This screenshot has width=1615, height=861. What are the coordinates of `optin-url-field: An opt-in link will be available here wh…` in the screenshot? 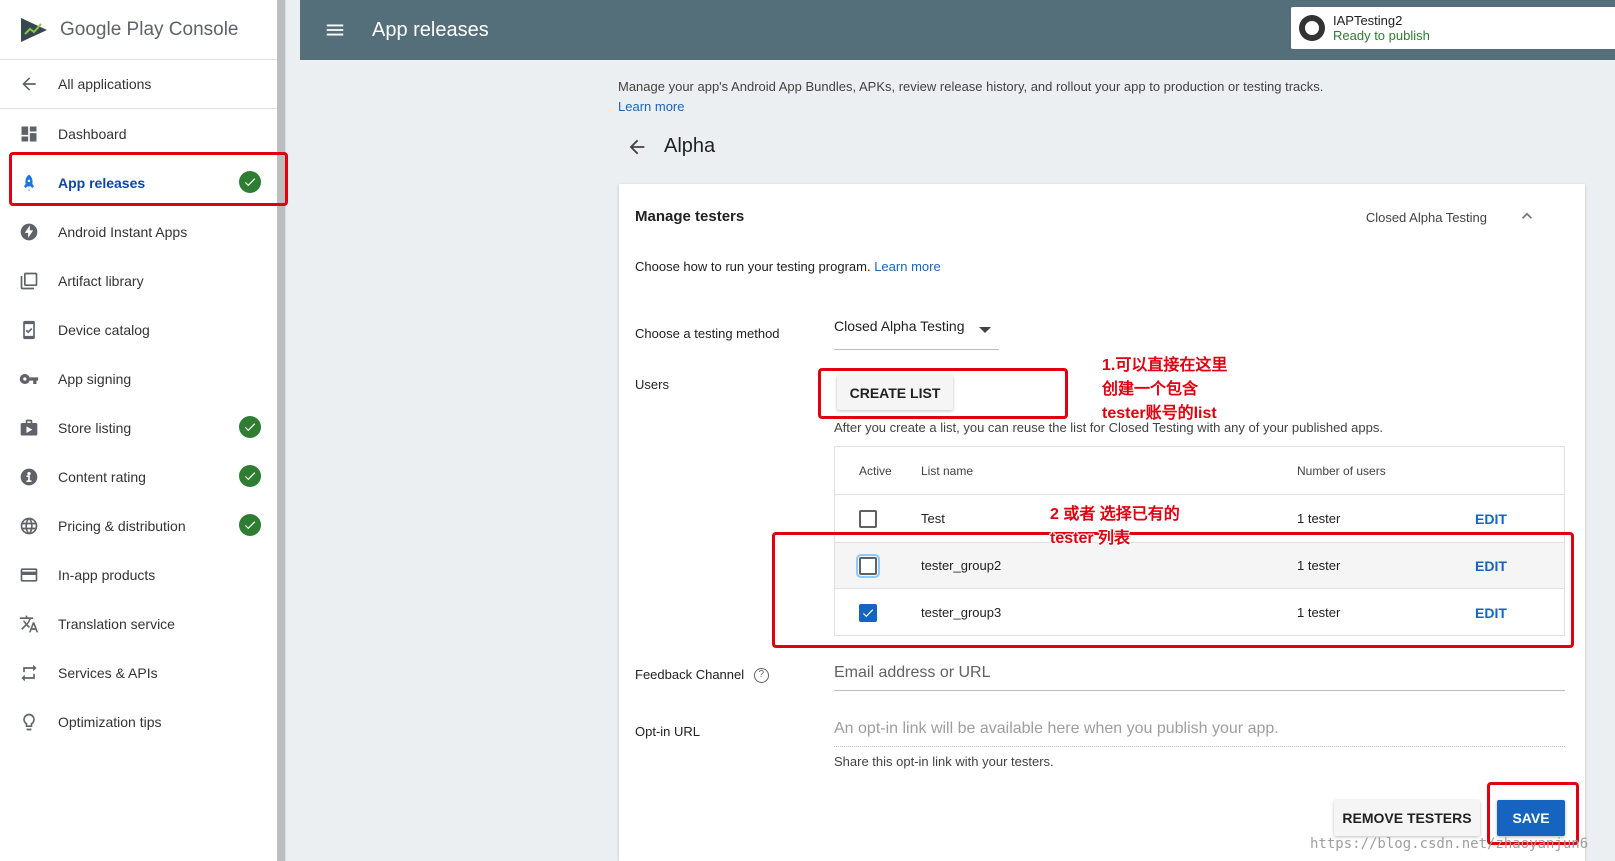 It's located at (1199, 733).